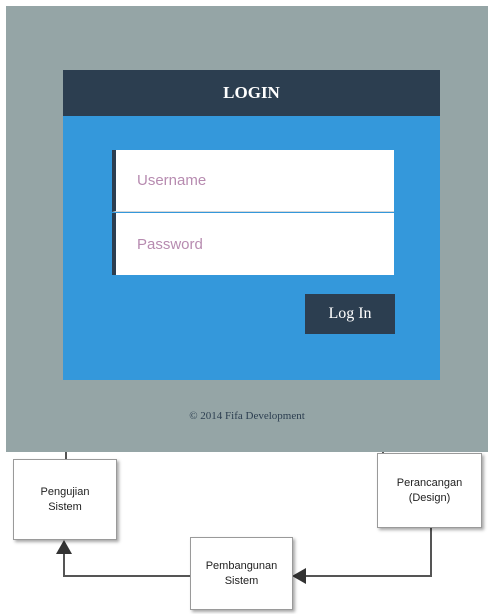 The height and width of the screenshot is (614, 490). I want to click on pengujian-sistem-label: Pengujian Sistem, so click(65, 499).